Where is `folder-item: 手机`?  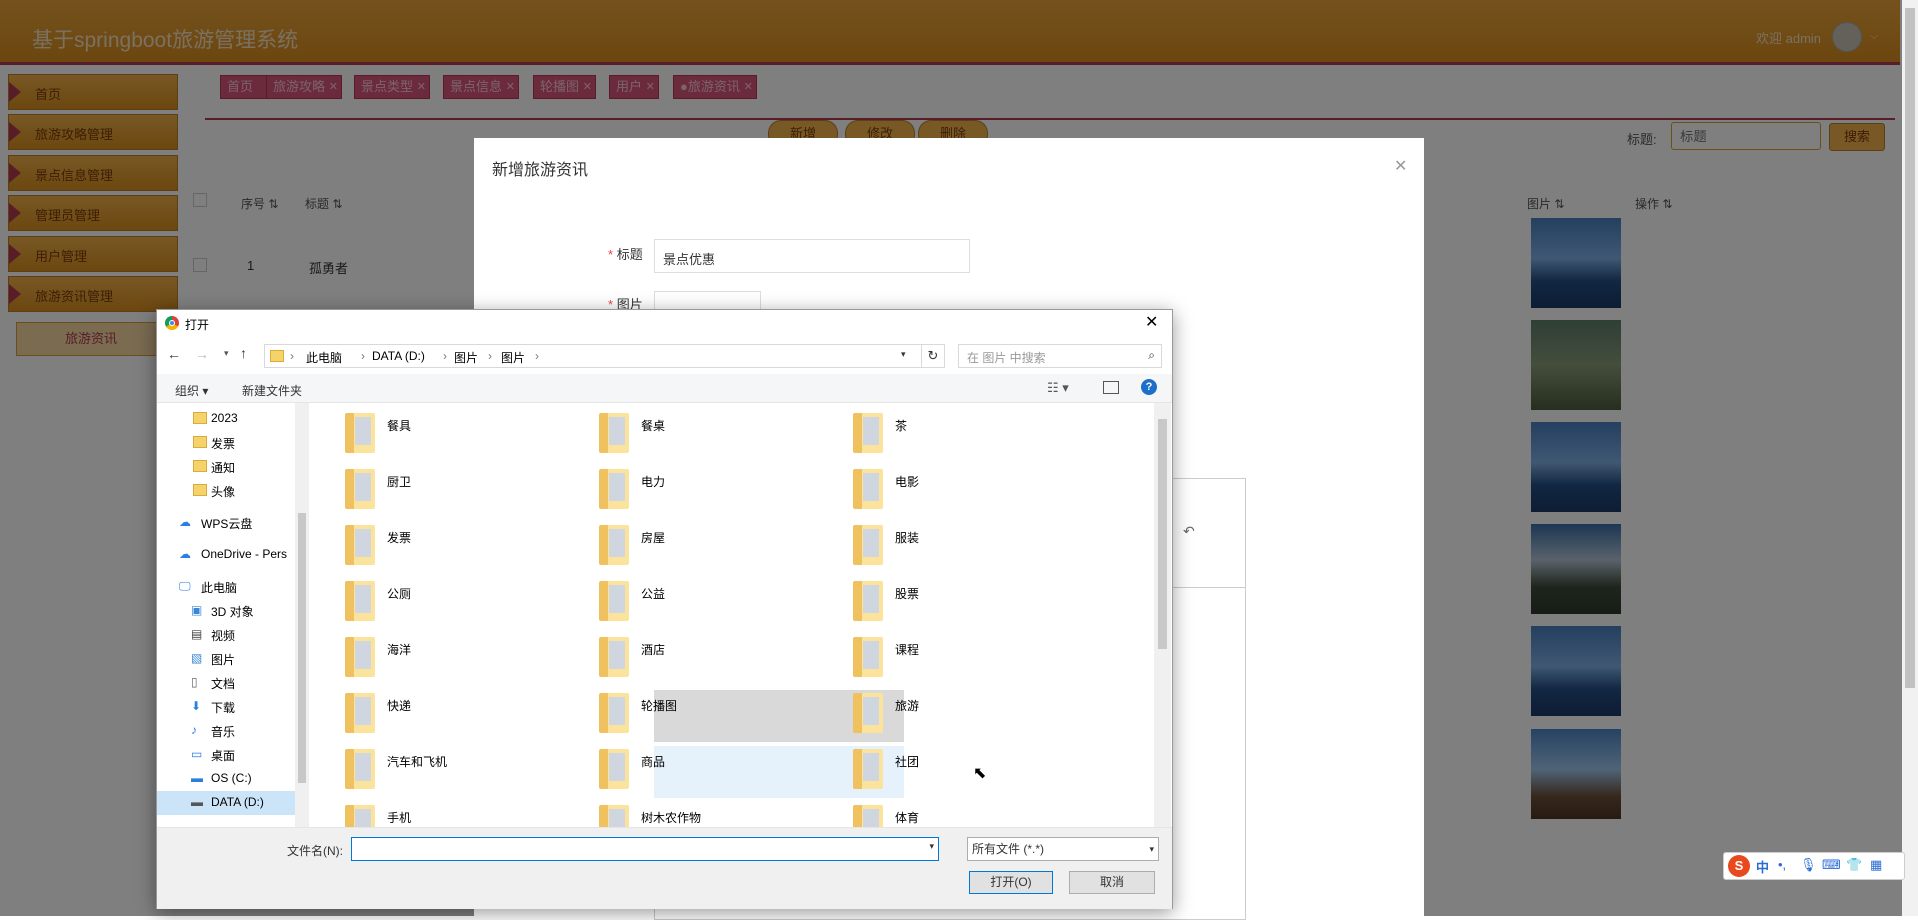 folder-item: 手机 is located at coordinates (464, 813).